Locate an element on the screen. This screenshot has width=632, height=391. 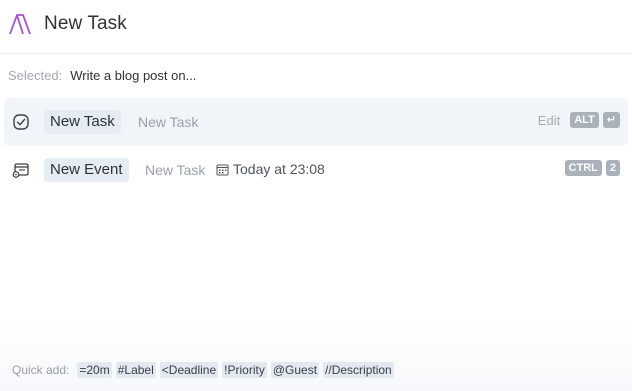
header: New Task is located at coordinates (316, 27).